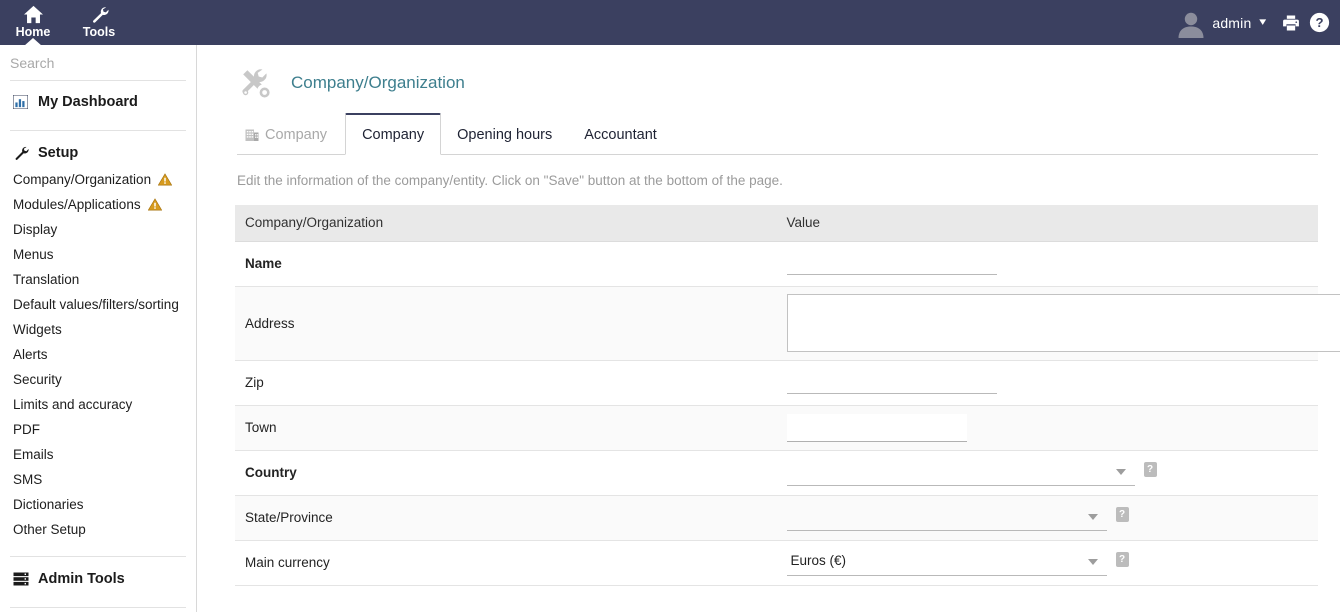 The height and width of the screenshot is (612, 1340). I want to click on tab-label: Accountant, so click(620, 135).